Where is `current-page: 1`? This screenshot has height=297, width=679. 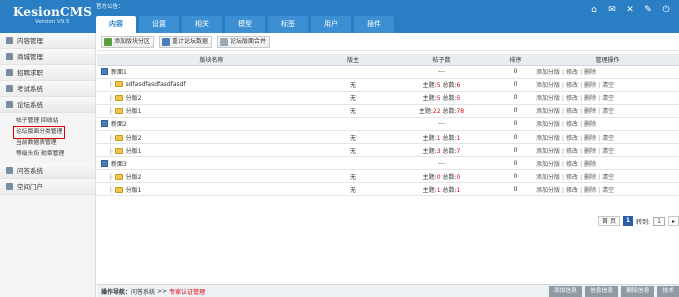 current-page: 1 is located at coordinates (627, 221).